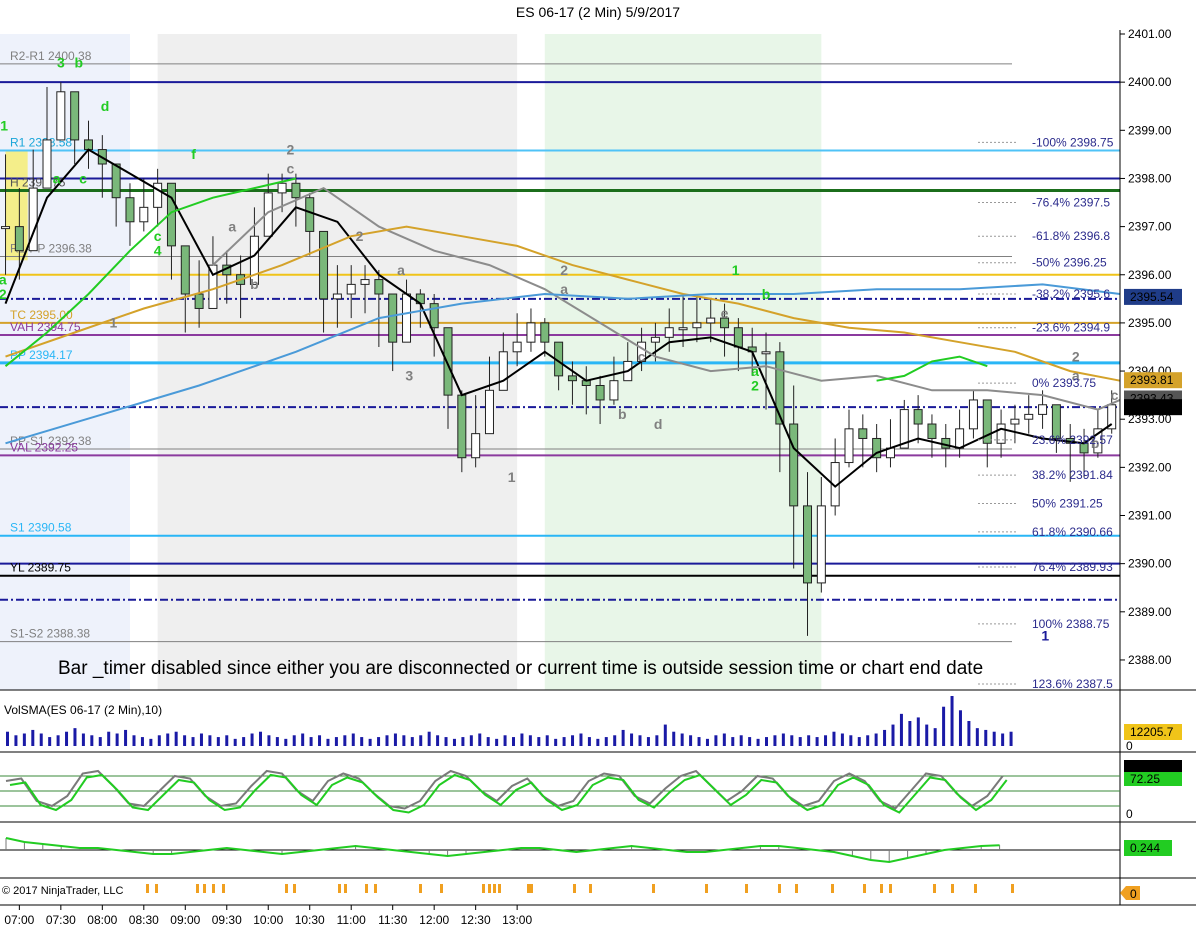 The height and width of the screenshot is (952, 1196). What do you see at coordinates (61, 63) in the screenshot?
I see `wave-label: 3` at bounding box center [61, 63].